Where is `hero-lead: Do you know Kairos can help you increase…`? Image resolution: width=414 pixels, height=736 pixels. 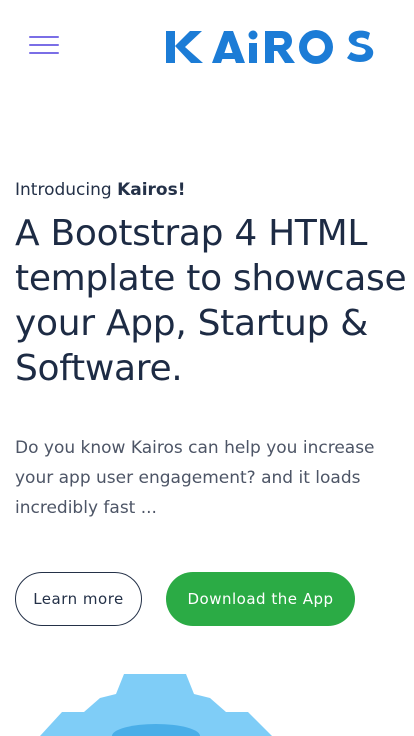
hero-lead: Do you know Kairos can help you increase… is located at coordinates (195, 478).